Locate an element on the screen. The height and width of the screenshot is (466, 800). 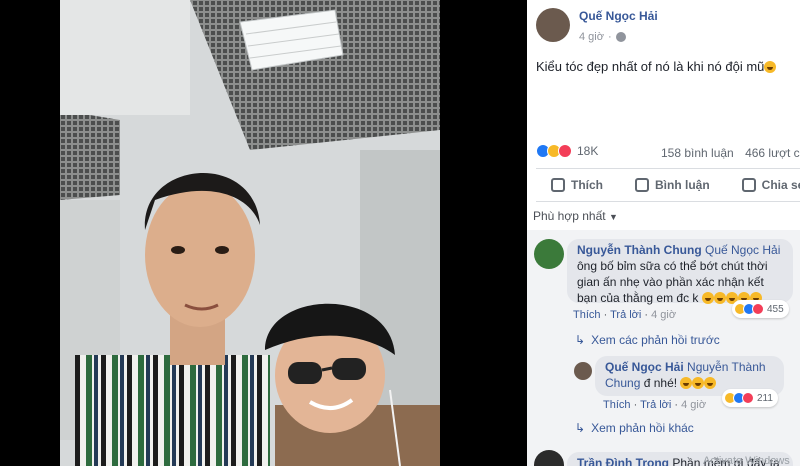
caret-down-icon: ▼ is located at coordinates (613, 217).